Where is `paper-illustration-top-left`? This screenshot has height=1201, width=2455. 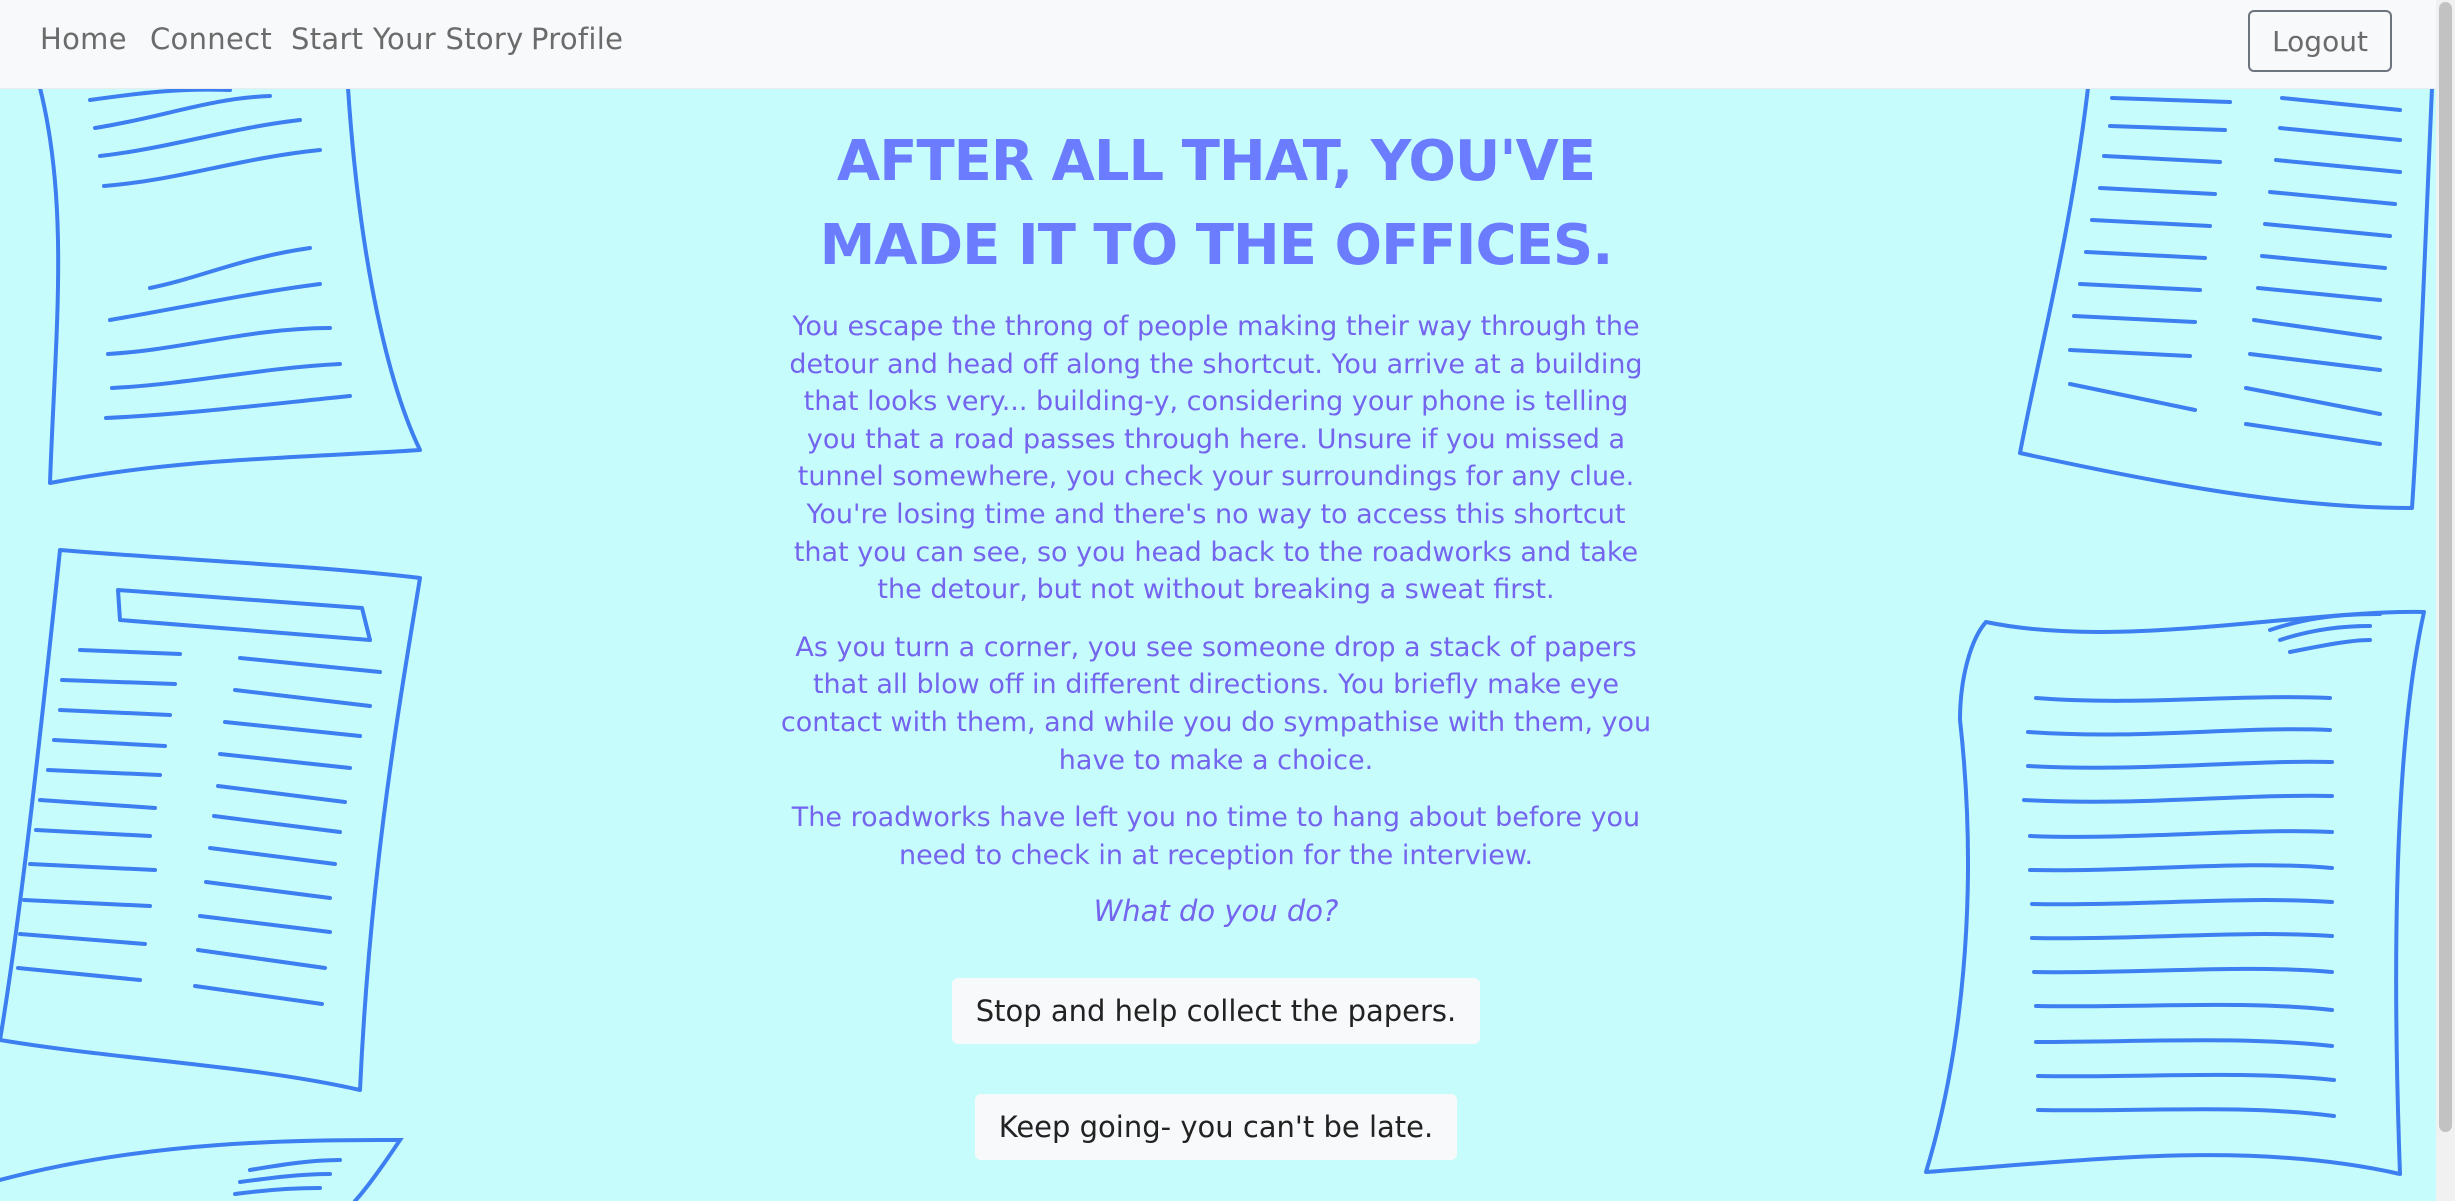 paper-illustration-top-left is located at coordinates (220, 298).